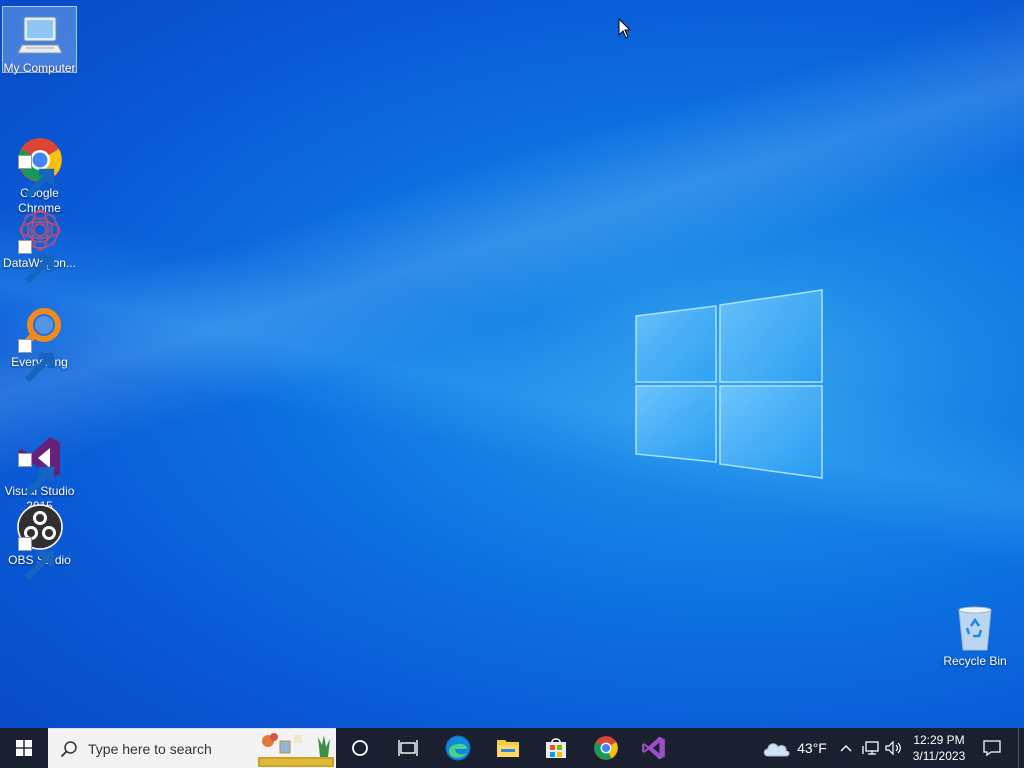  I want to click on network-icon, so click(870, 748).